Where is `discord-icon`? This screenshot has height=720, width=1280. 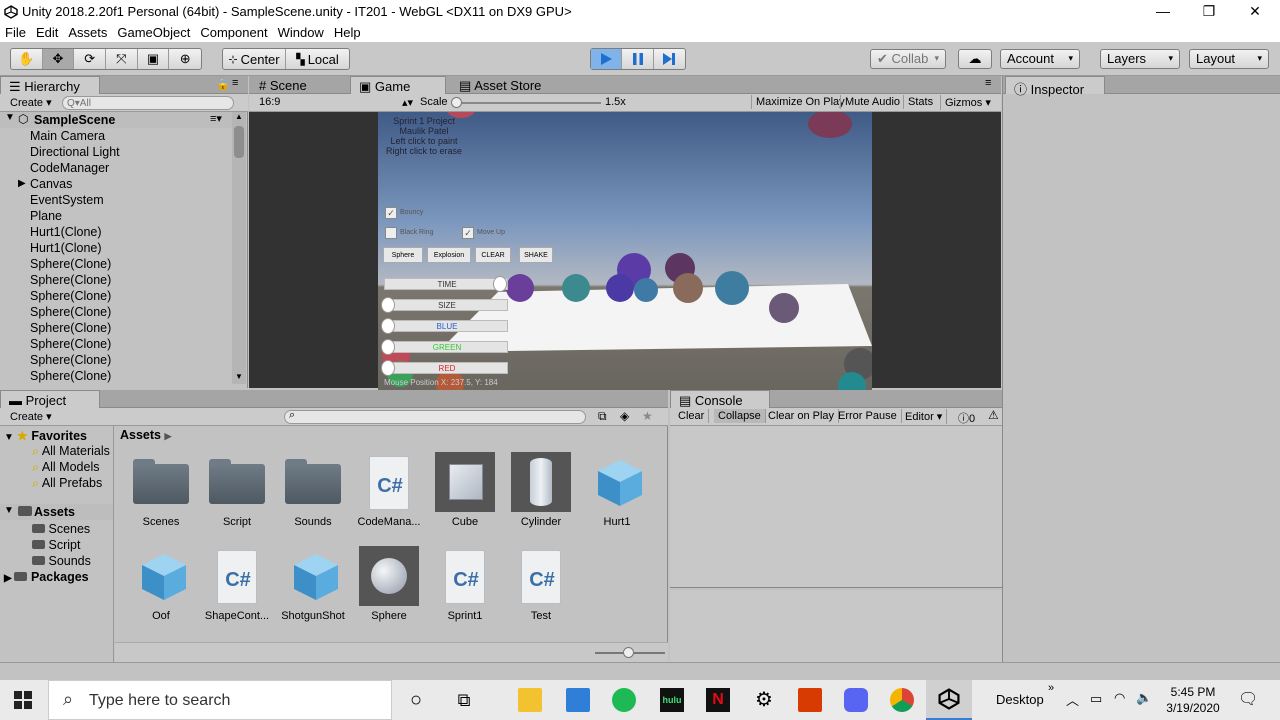
discord-icon is located at coordinates (856, 700).